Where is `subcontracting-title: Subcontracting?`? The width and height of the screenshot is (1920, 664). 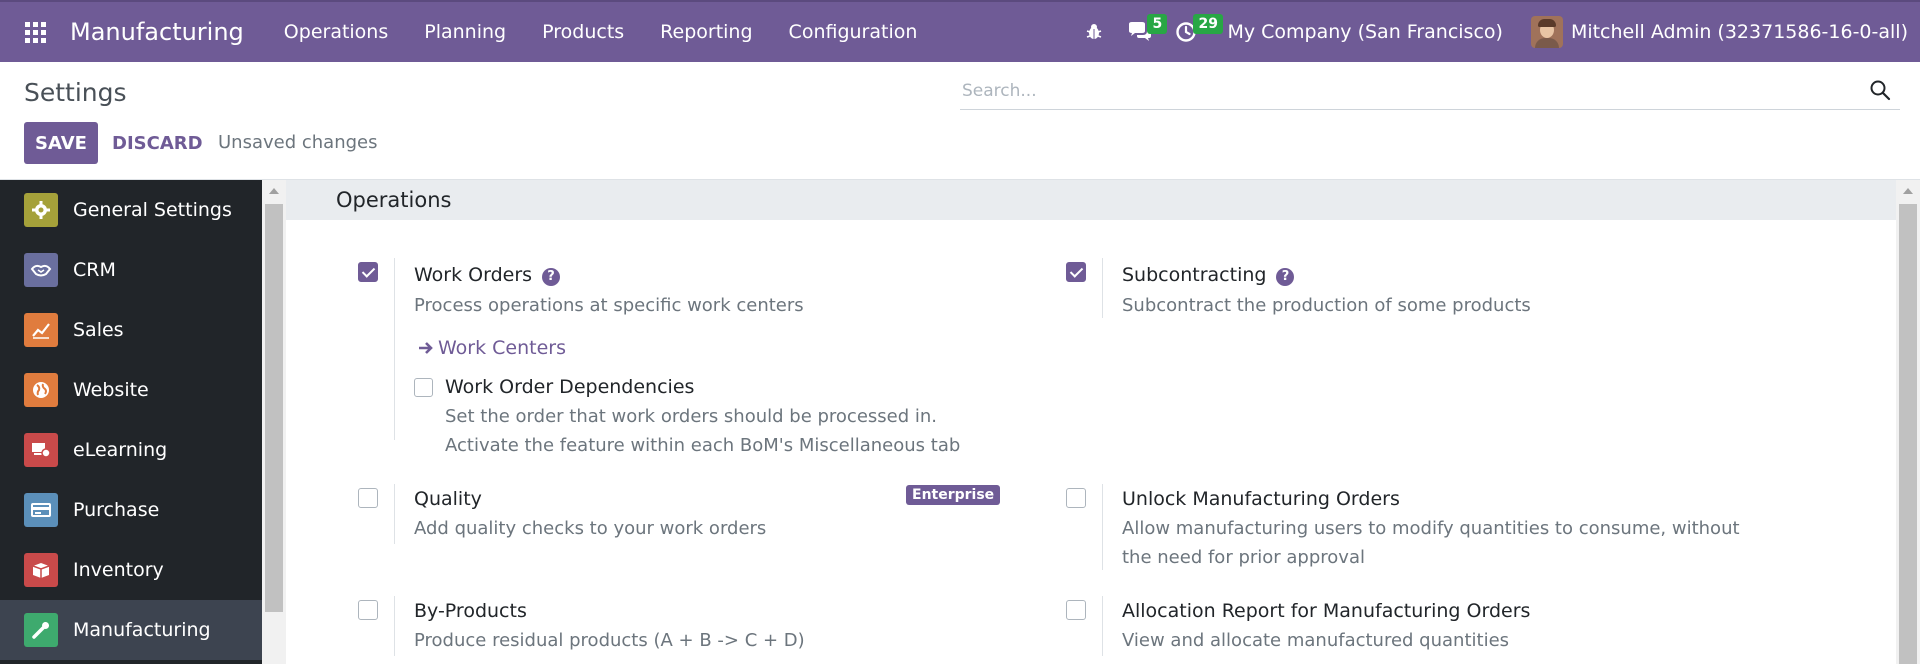 subcontracting-title: Subcontracting? is located at coordinates (1208, 275).